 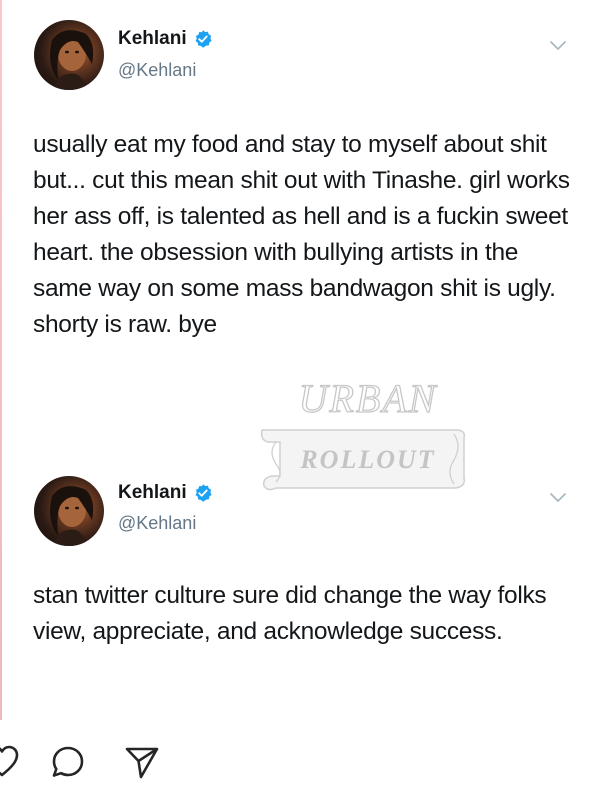 What do you see at coordinates (68, 762) in the screenshot?
I see `comment-icon` at bounding box center [68, 762].